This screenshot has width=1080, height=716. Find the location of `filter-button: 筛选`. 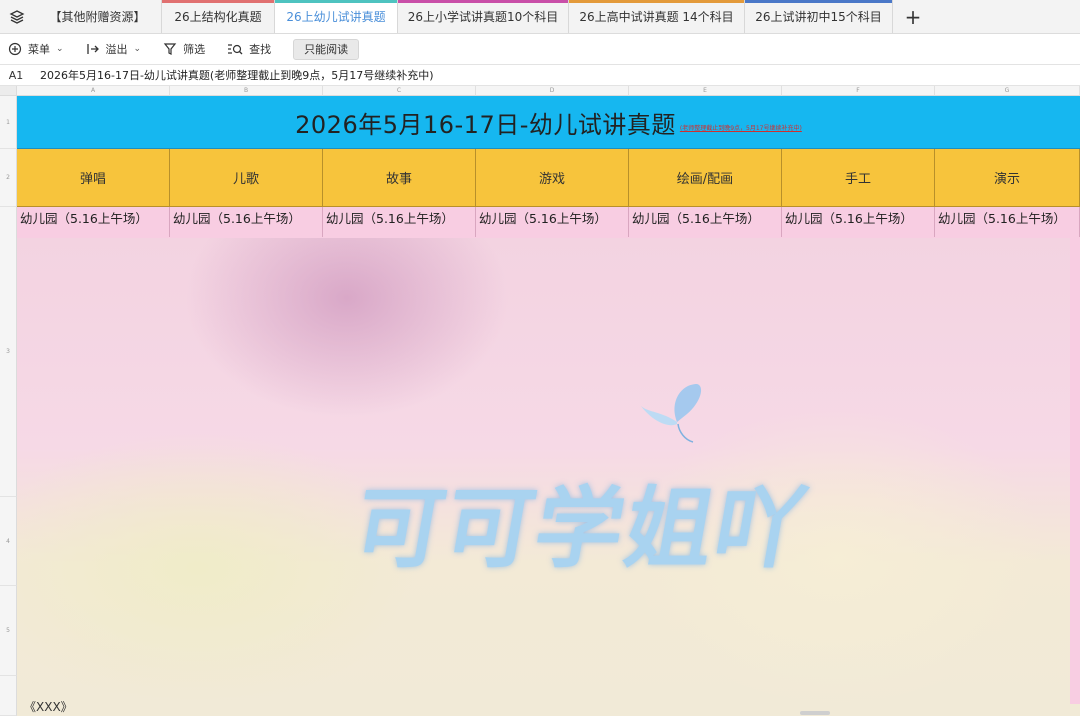

filter-button: 筛选 is located at coordinates (184, 49).